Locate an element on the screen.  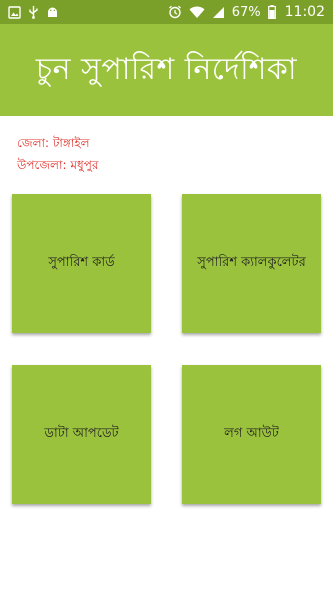
location-info: জেলা: টাঙ্গাইল উপজেলা: মধুপুর is located at coordinates (57, 154).